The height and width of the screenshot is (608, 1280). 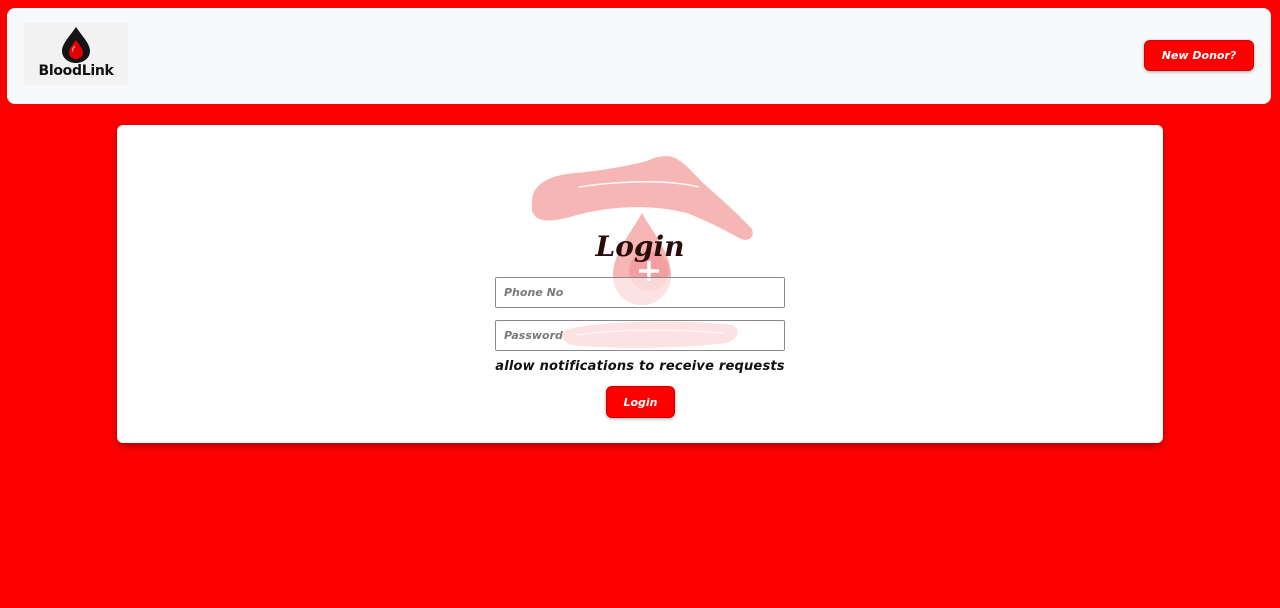 What do you see at coordinates (640, 246) in the screenshot?
I see `login-title: Login` at bounding box center [640, 246].